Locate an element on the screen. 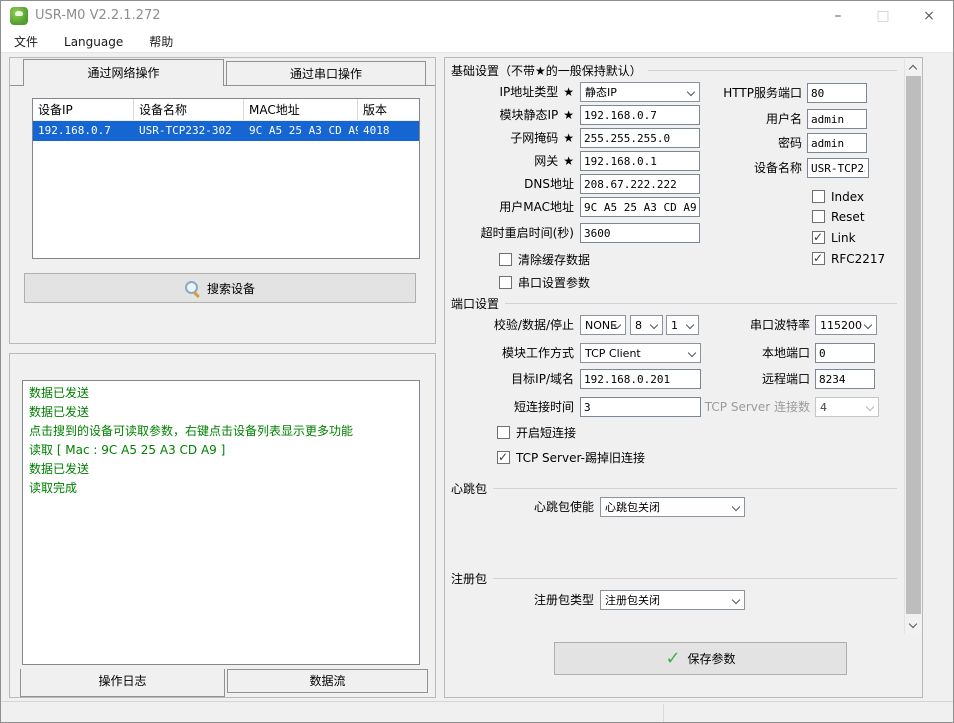 The height and width of the screenshot is (723, 954). checkbox-label: 开启短连接 is located at coordinates (546, 433).